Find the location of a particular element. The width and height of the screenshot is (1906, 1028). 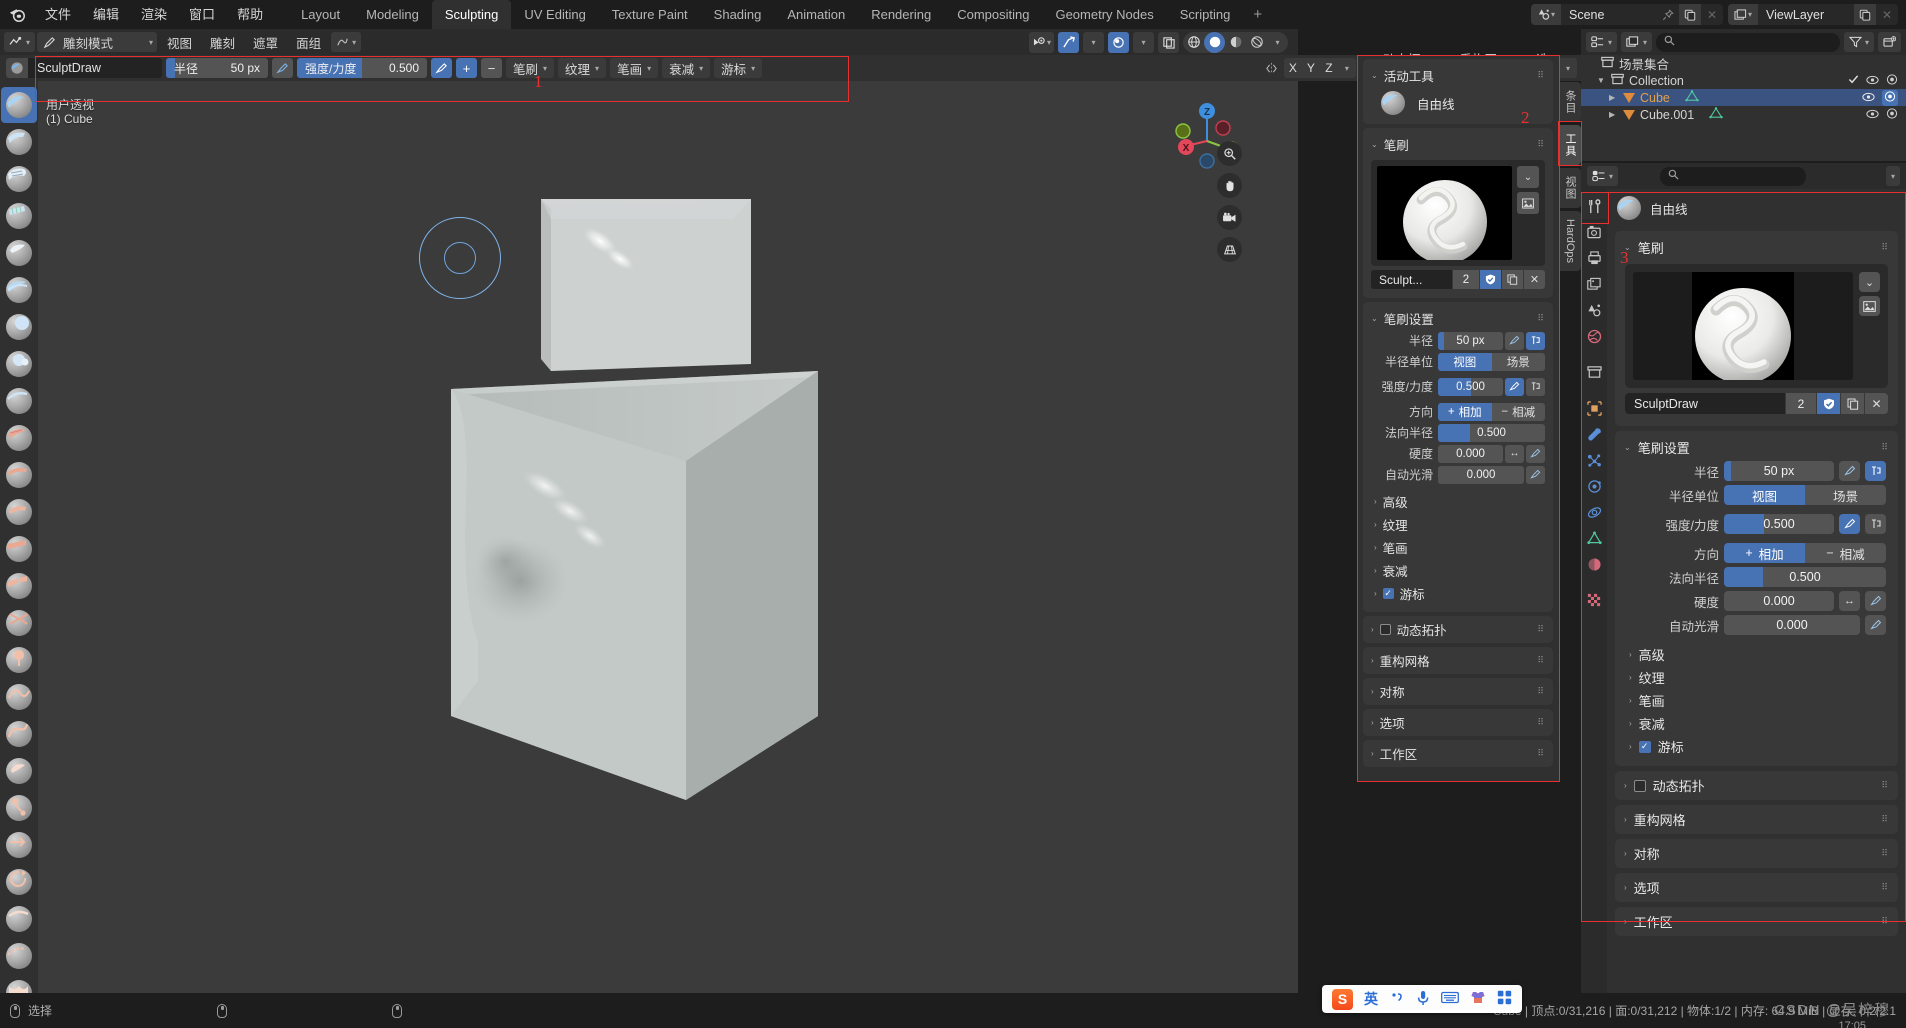

npanel-section-symmetry: › 对称 ⠿ is located at coordinates (1458, 691).